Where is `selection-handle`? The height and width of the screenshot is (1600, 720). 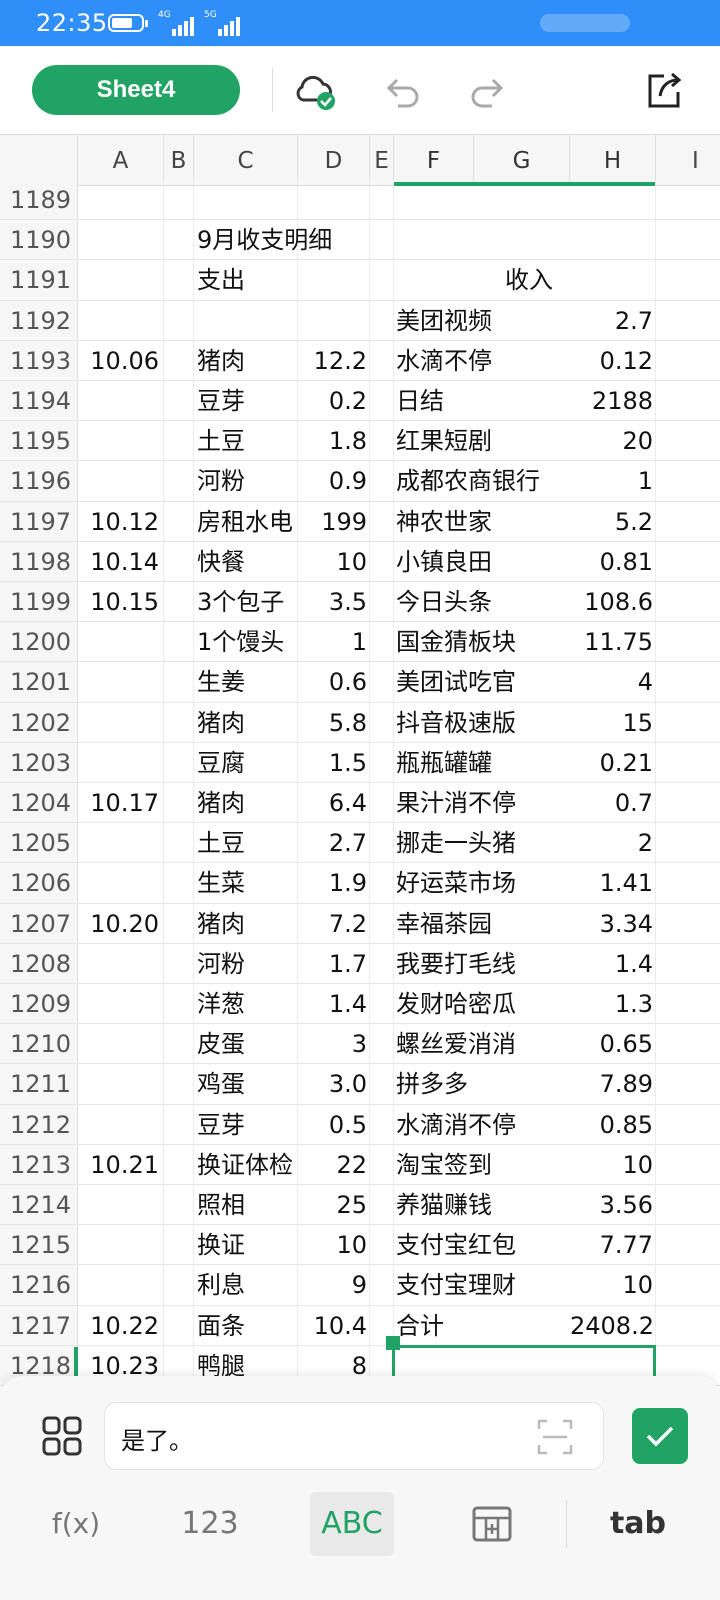 selection-handle is located at coordinates (393, 1343).